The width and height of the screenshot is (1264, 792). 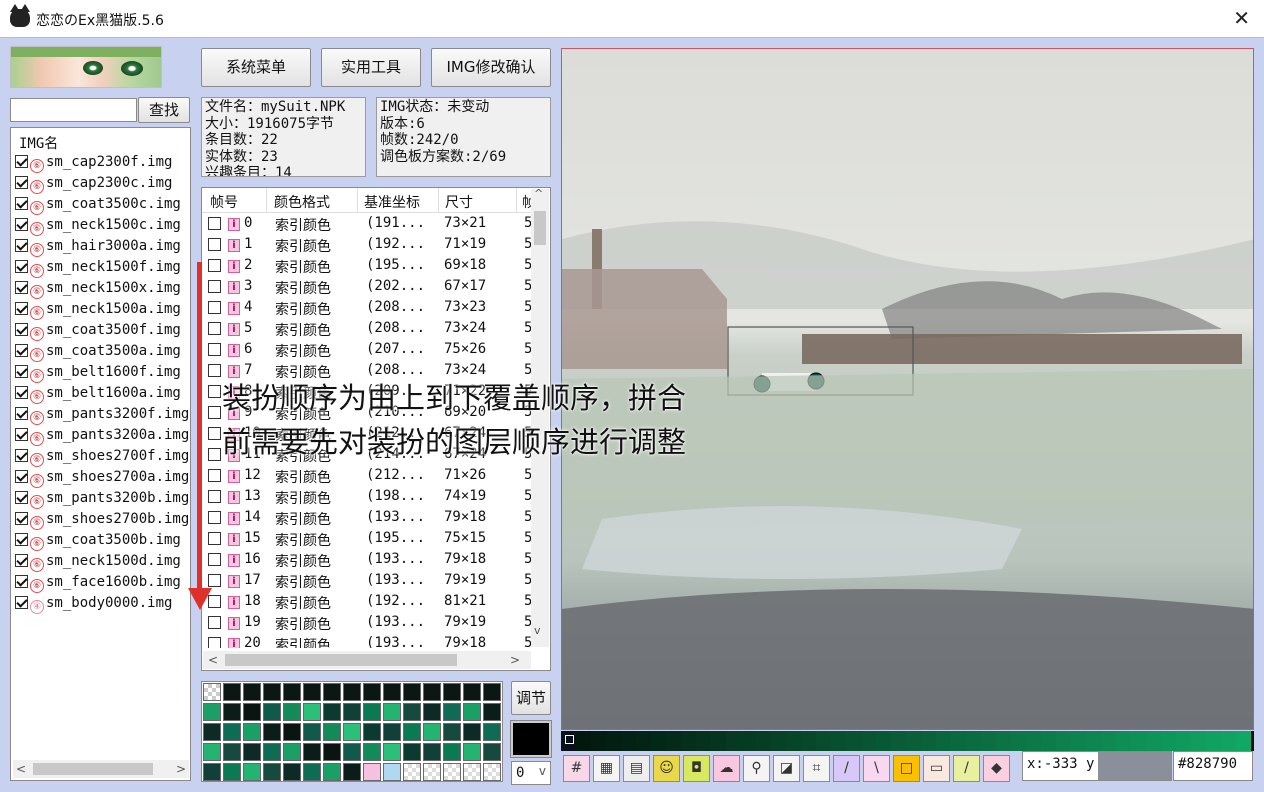 I want to click on table-row: i 5 索引颜色 (208... 73×24 5, so click(x=367, y=329).